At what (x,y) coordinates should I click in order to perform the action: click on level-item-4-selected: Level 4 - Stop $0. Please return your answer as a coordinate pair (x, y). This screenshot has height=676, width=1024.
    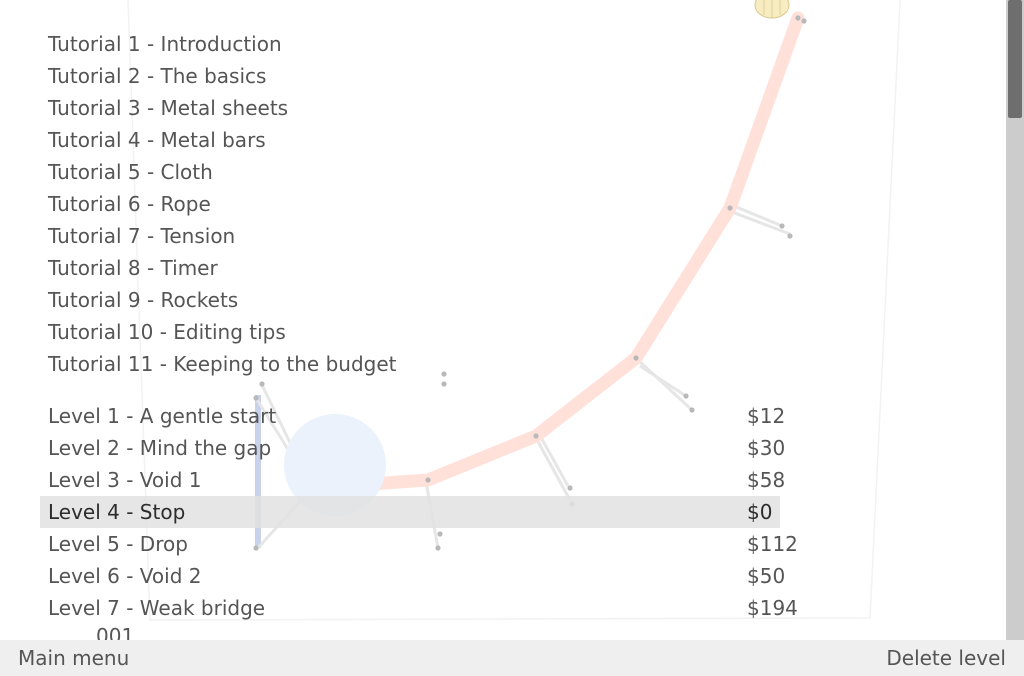
    Looking at the image, I should click on (410, 512).